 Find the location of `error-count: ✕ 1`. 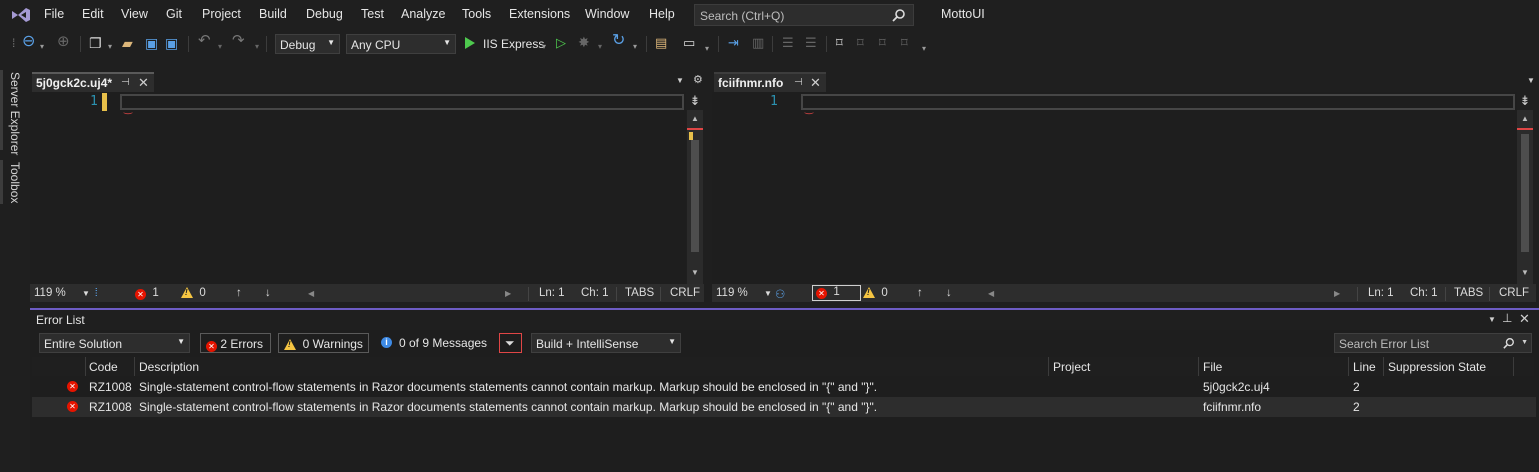

error-count: ✕ 1 is located at coordinates (147, 293).